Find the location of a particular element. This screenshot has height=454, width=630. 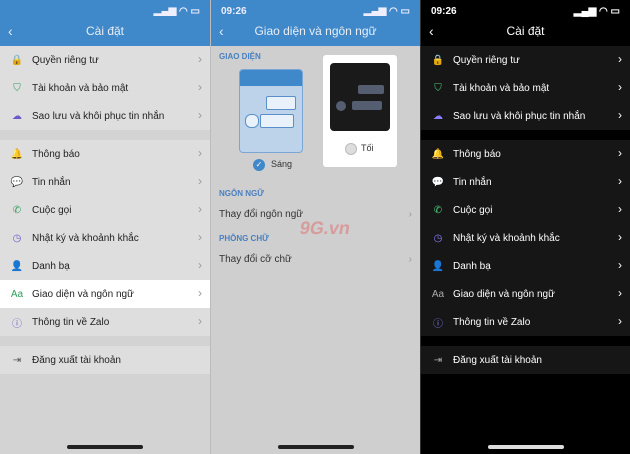

page-title: Giao diện và ngôn ngữ is located at coordinates (315, 31).